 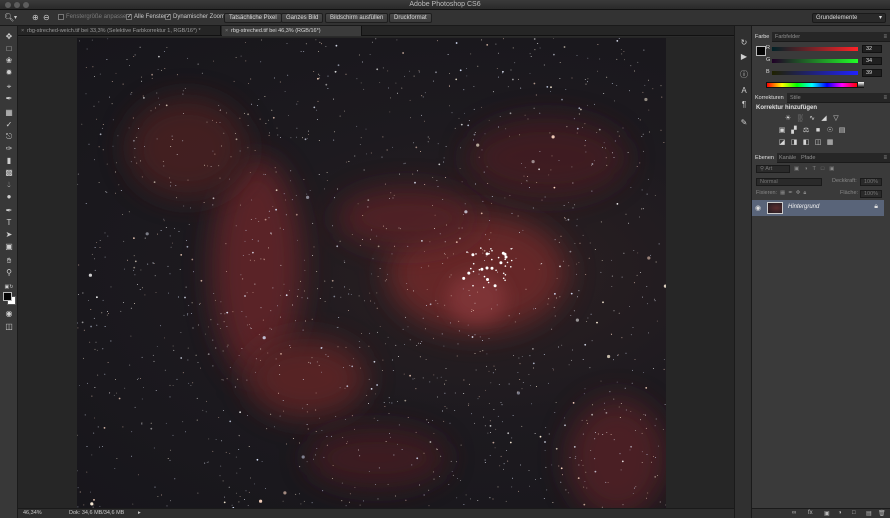 What do you see at coordinates (139, 513) in the screenshot?
I see `status-menu-arrow-icon: ▸` at bounding box center [139, 513].